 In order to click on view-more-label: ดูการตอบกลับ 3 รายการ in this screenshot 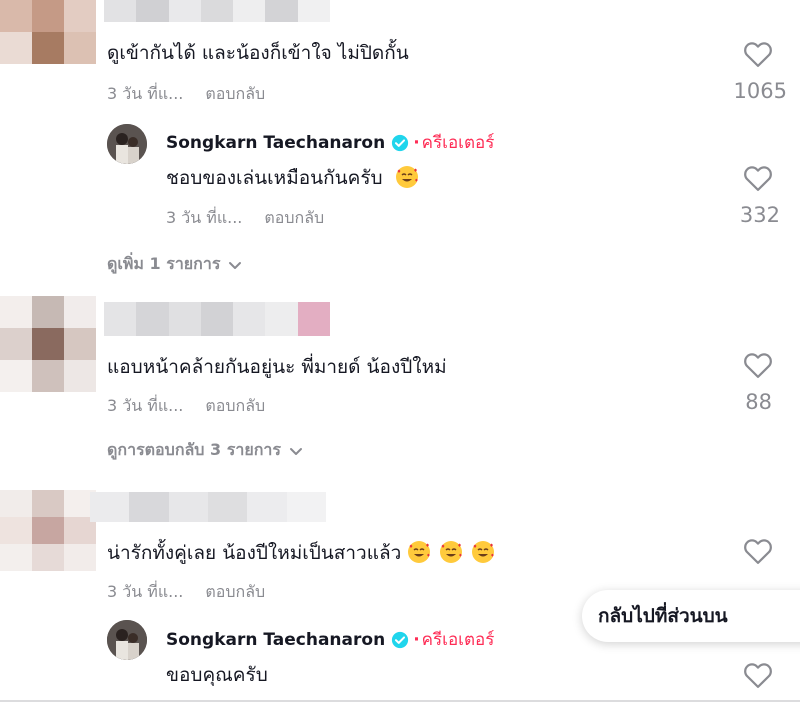, I will do `click(194, 450)`.